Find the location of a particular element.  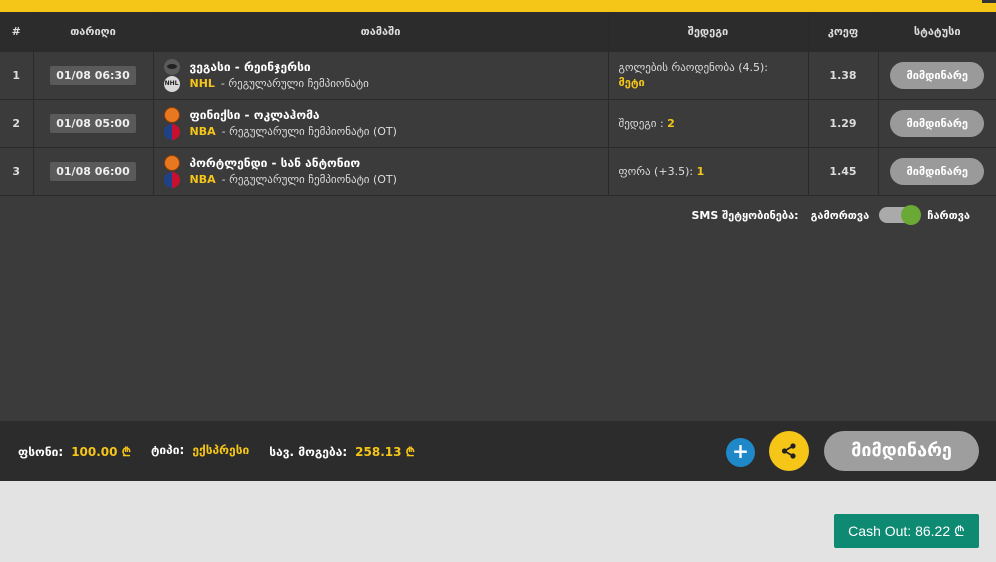

match-date: 01/08 06:30 is located at coordinates (93, 75).